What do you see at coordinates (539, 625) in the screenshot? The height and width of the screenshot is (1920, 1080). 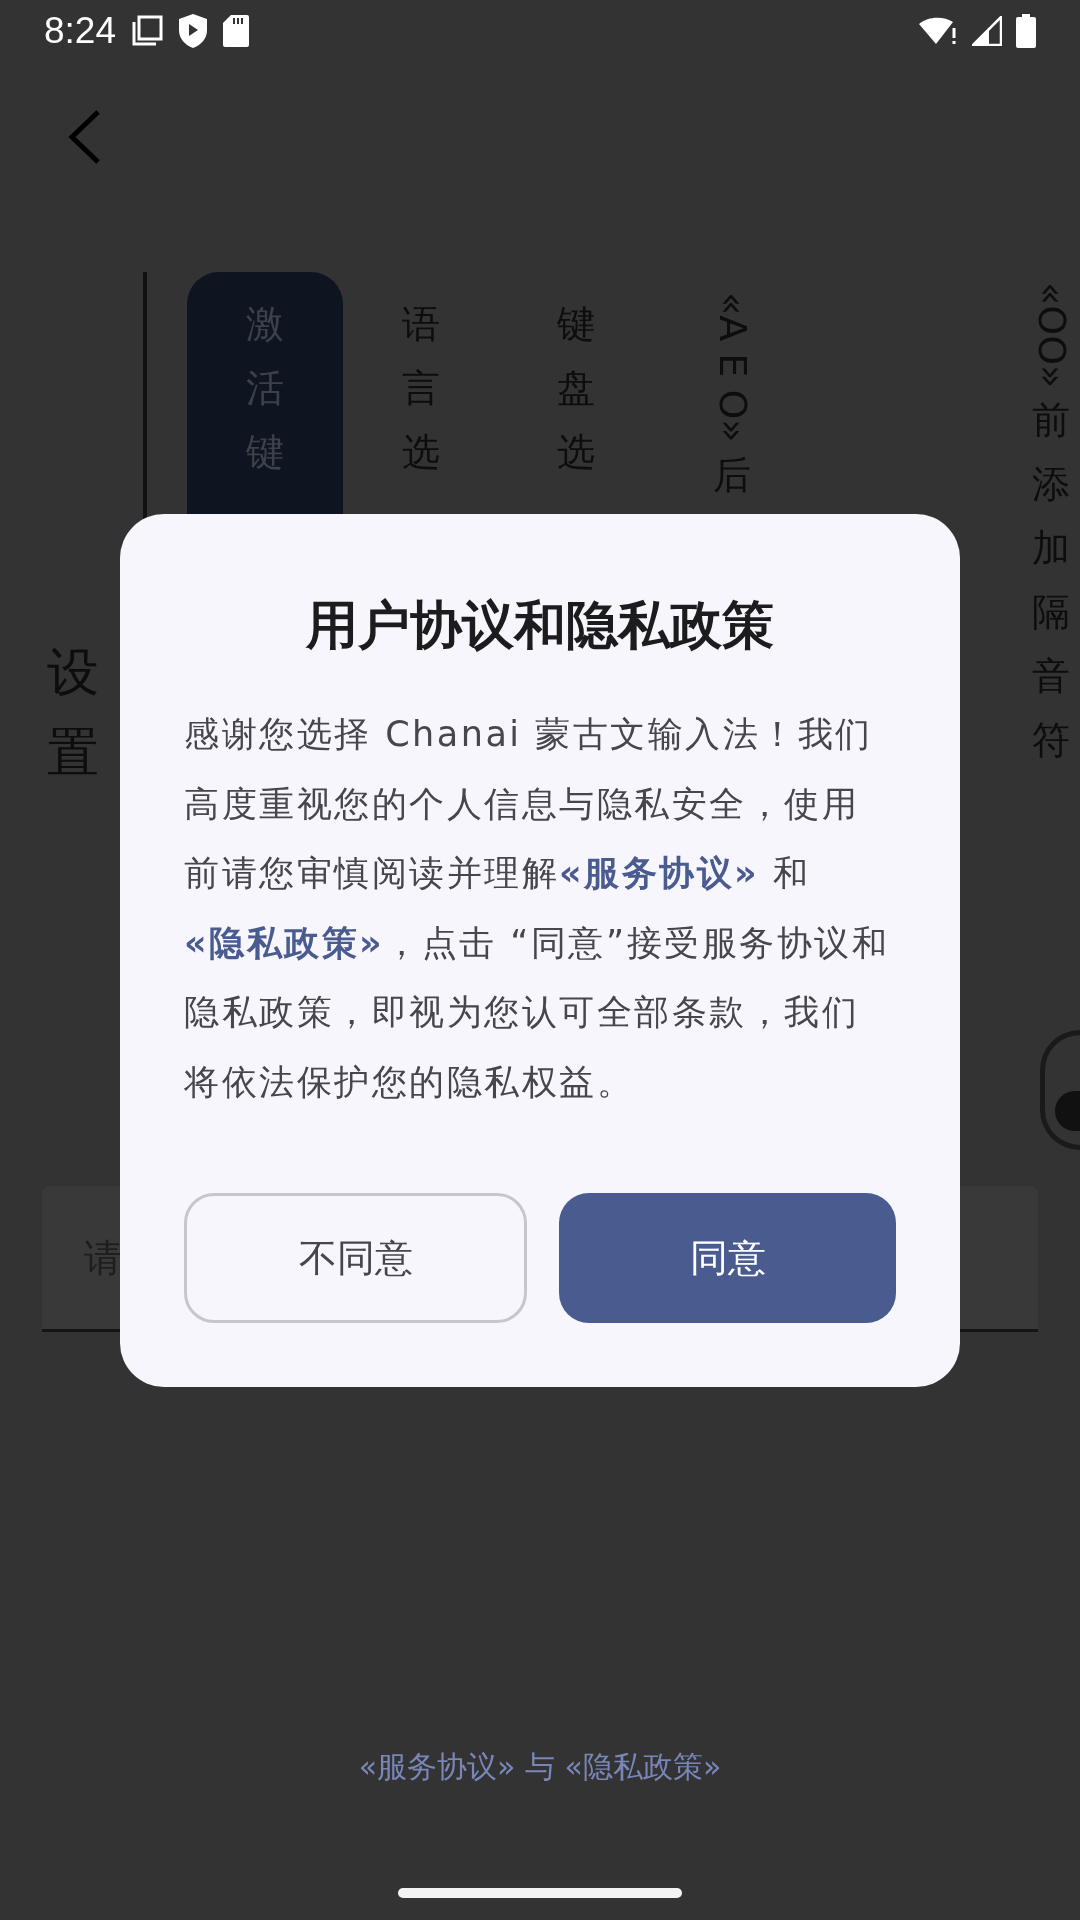 I see `dialog-title: 用户协议和隐私政策` at bounding box center [539, 625].